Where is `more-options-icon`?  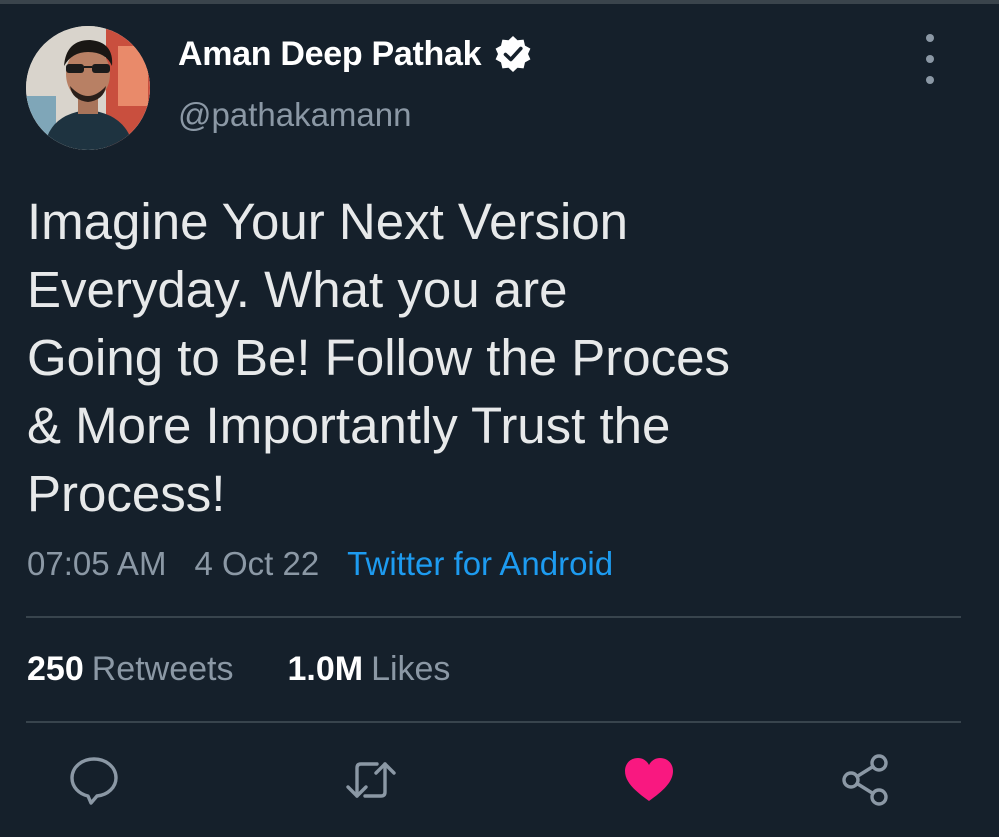
more-options-icon is located at coordinates (930, 59).